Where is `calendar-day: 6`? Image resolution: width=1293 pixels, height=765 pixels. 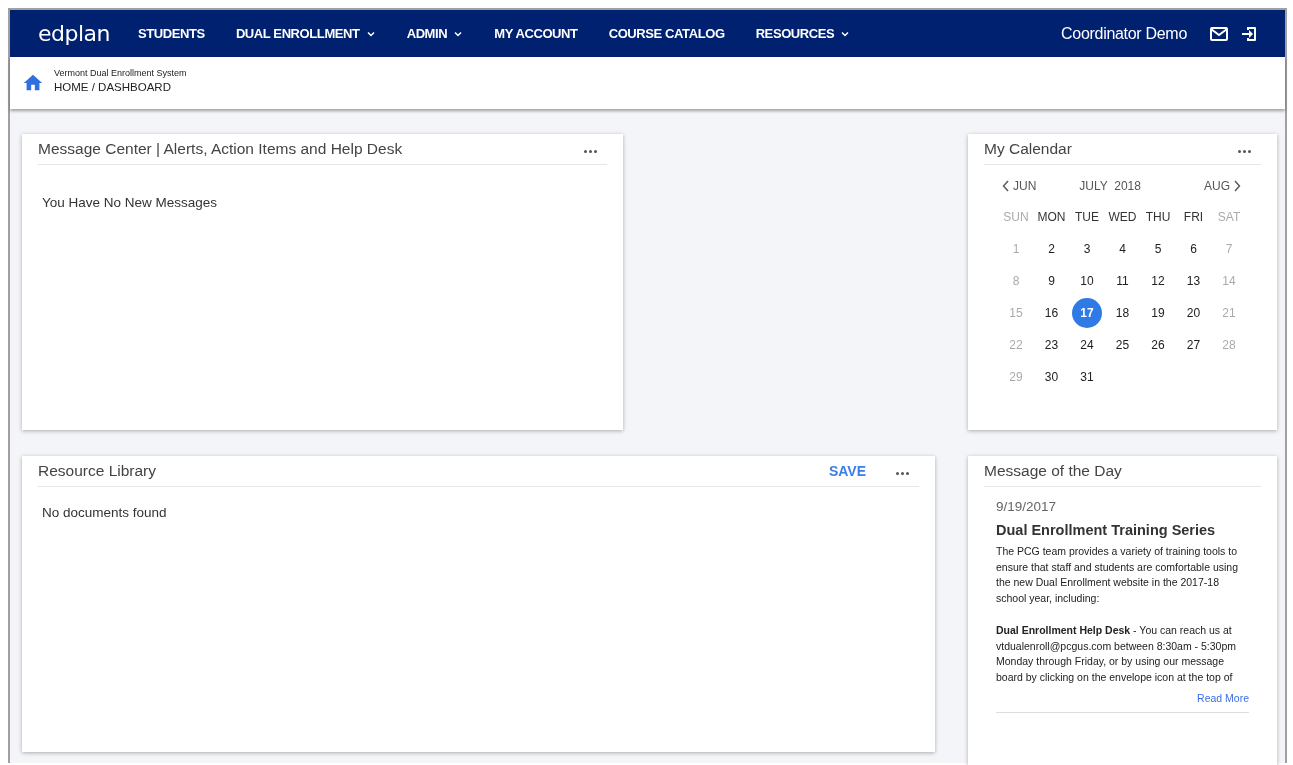 calendar-day: 6 is located at coordinates (1193, 249).